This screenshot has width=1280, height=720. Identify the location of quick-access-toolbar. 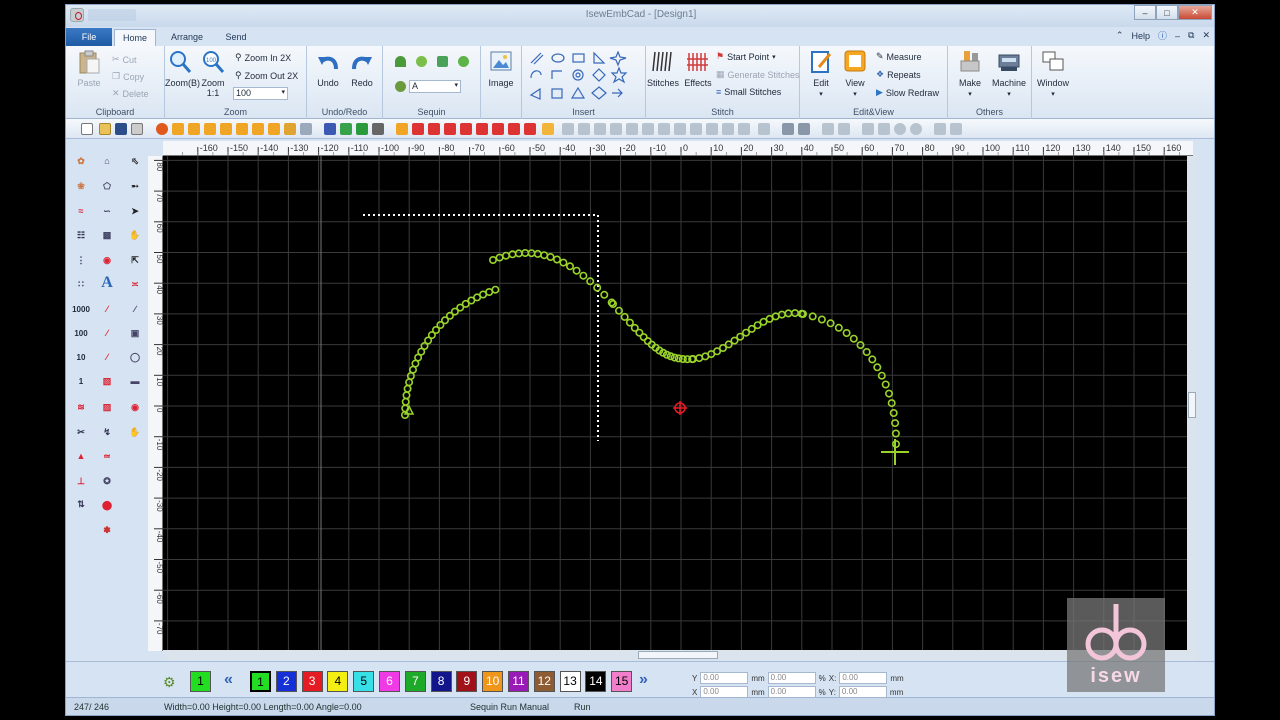
(112, 15).